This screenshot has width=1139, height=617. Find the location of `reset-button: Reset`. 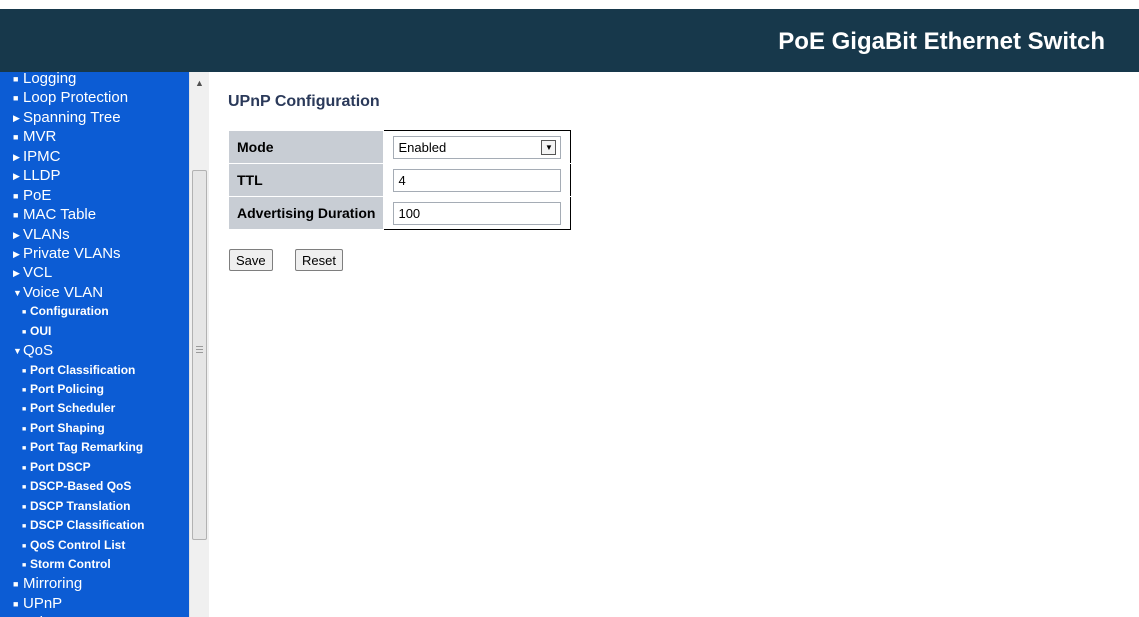

reset-button: Reset is located at coordinates (319, 260).